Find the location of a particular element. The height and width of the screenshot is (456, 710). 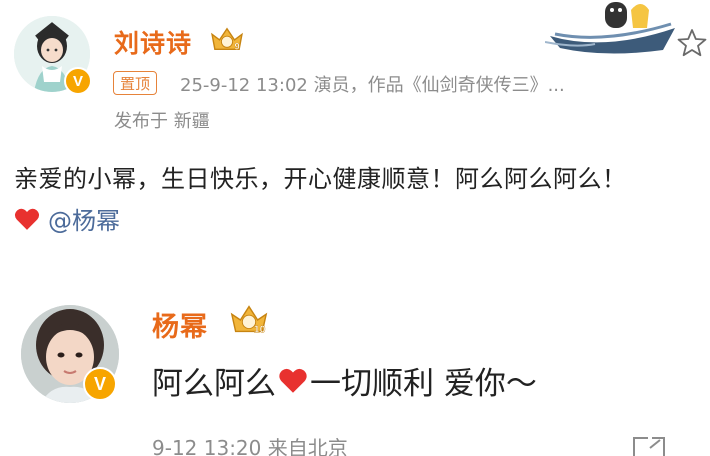

verified-badge-mark: V is located at coordinates (77, 81).